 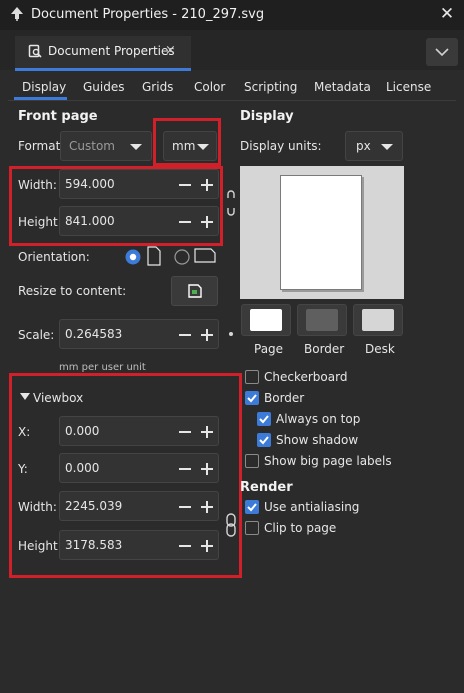 I want to click on desk-color-swatch, so click(x=378, y=320).